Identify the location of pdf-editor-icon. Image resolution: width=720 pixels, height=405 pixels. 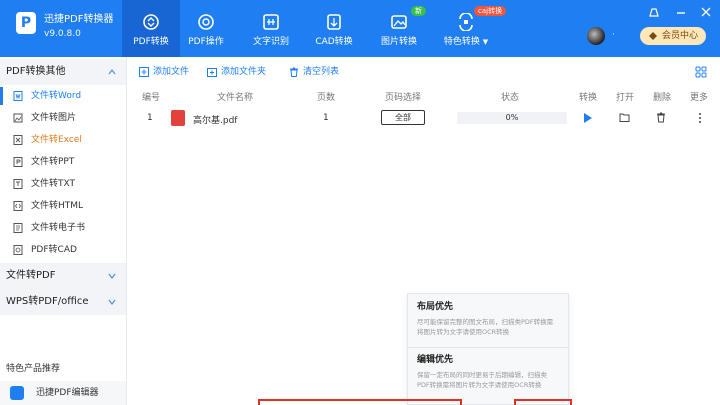
(17, 393).